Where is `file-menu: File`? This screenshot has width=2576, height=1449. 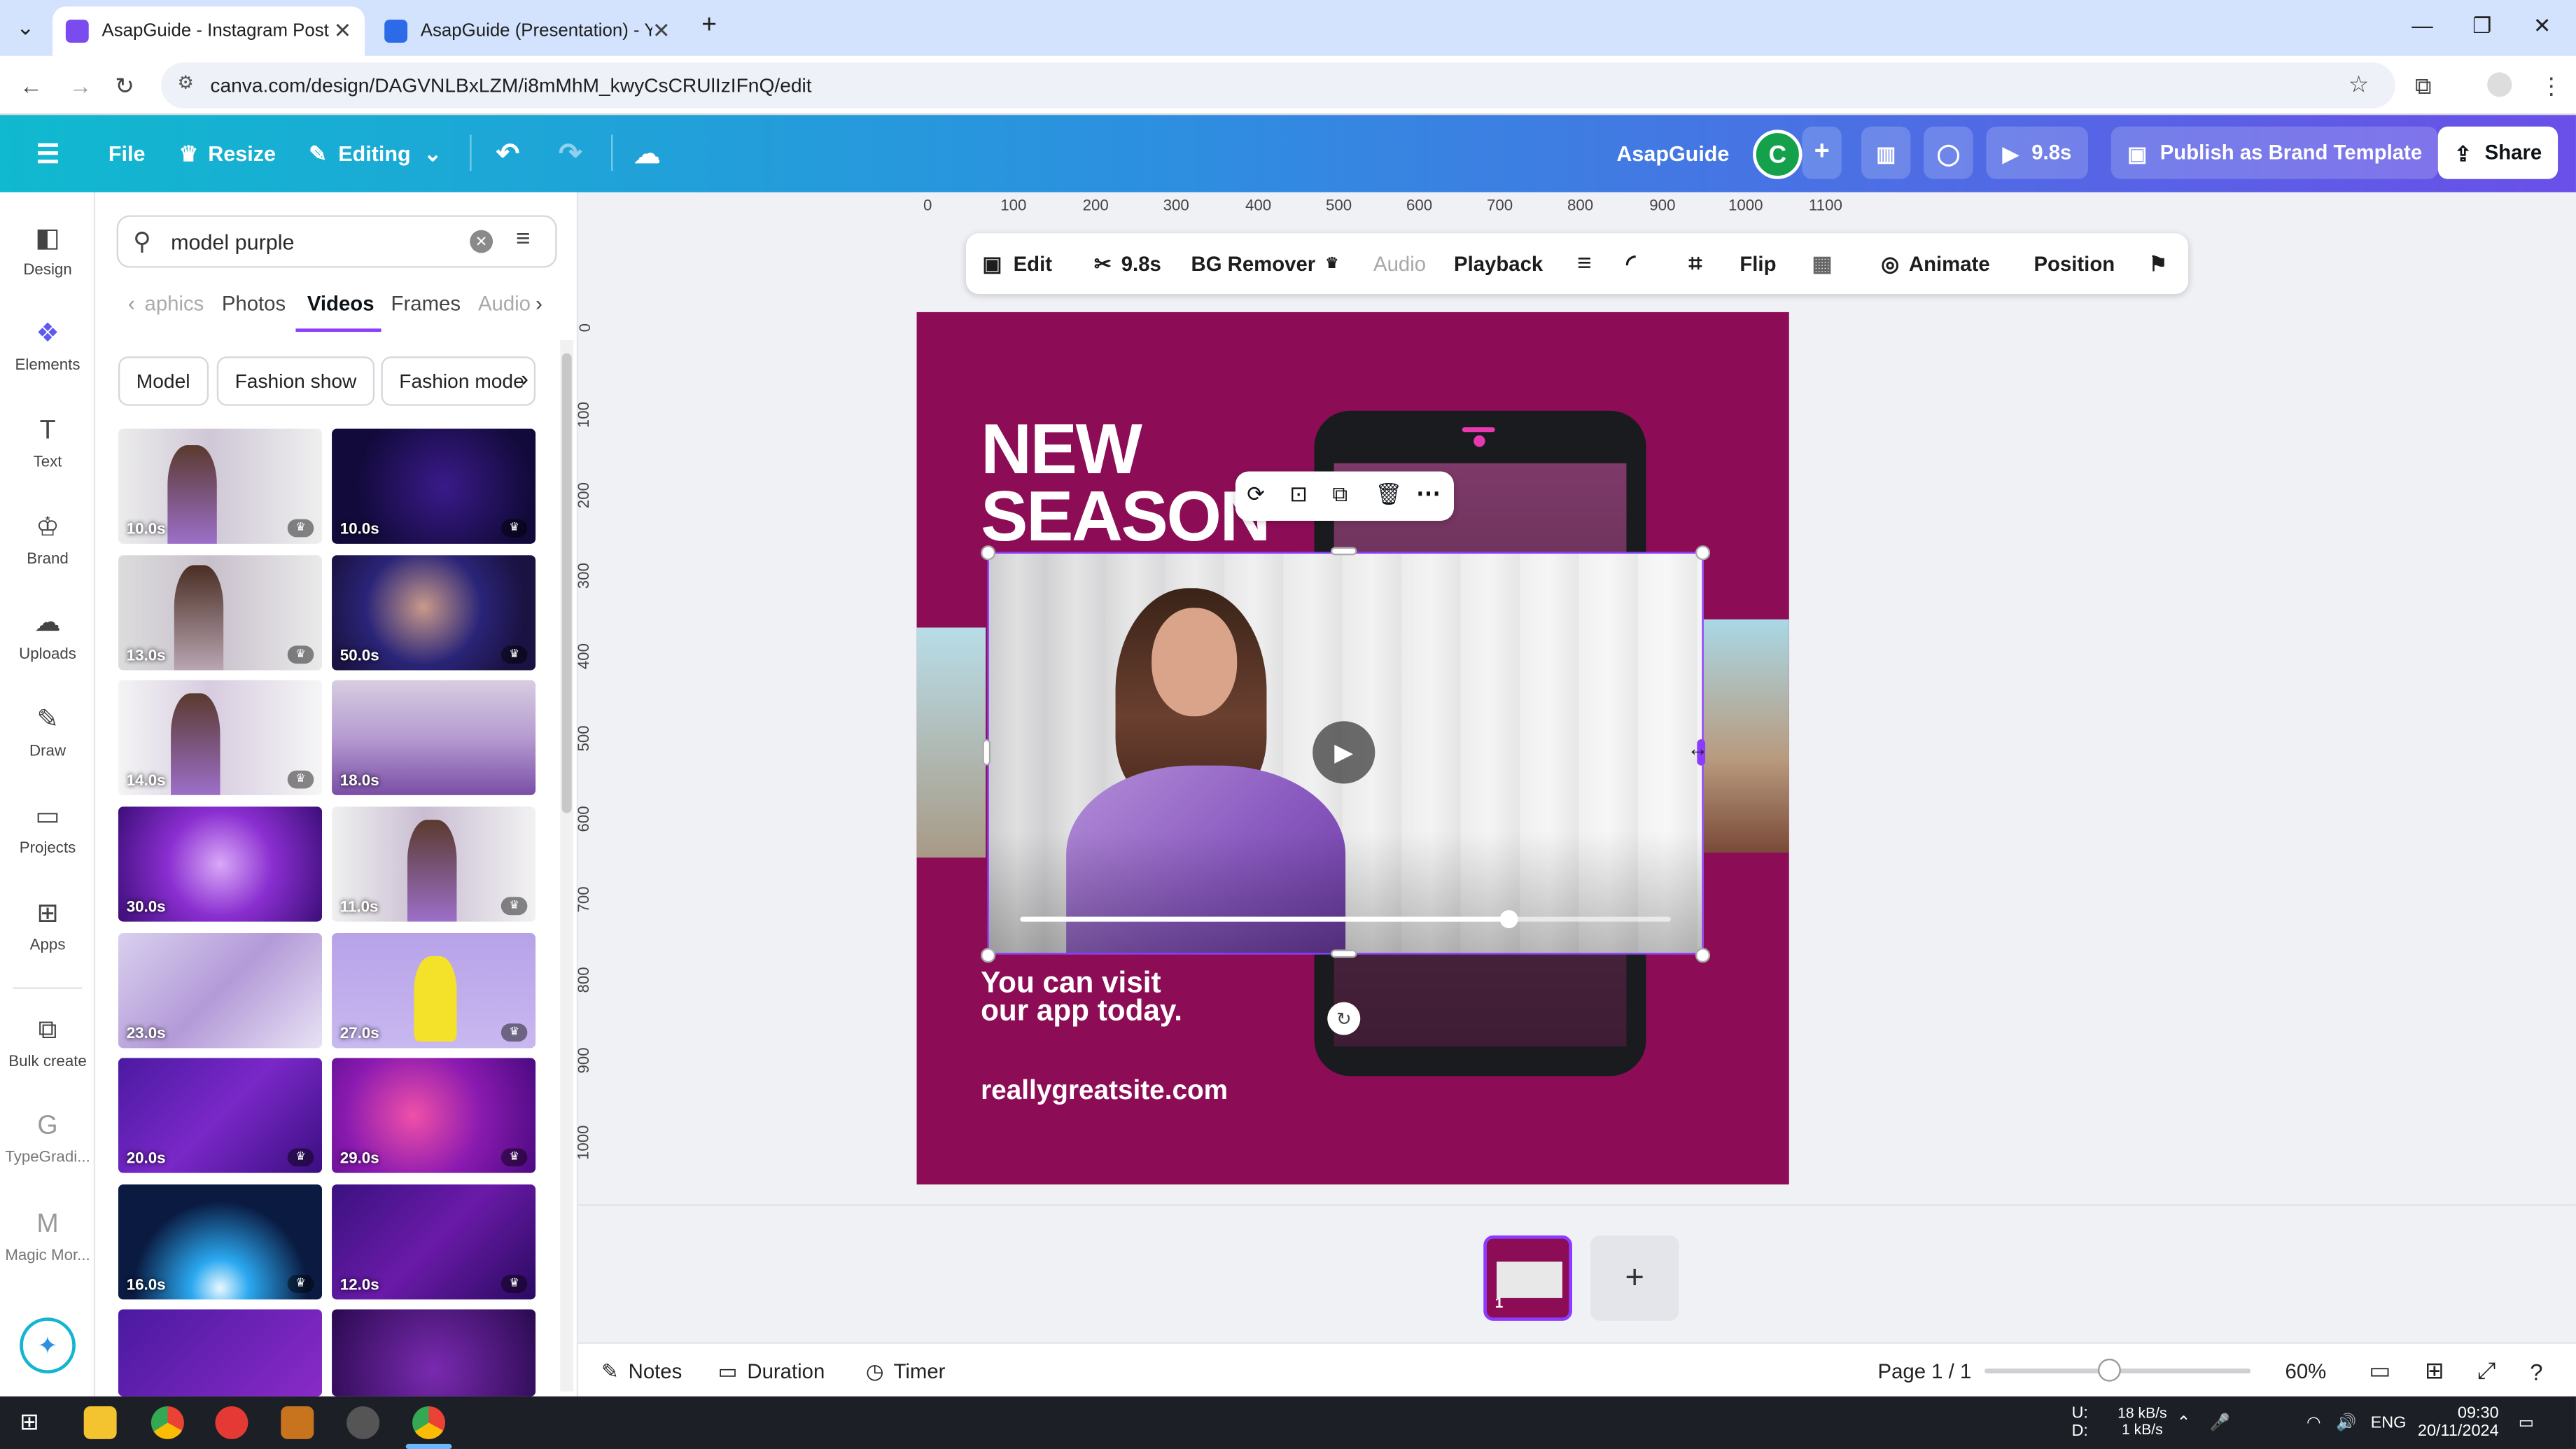
file-menu: File is located at coordinates (127, 153).